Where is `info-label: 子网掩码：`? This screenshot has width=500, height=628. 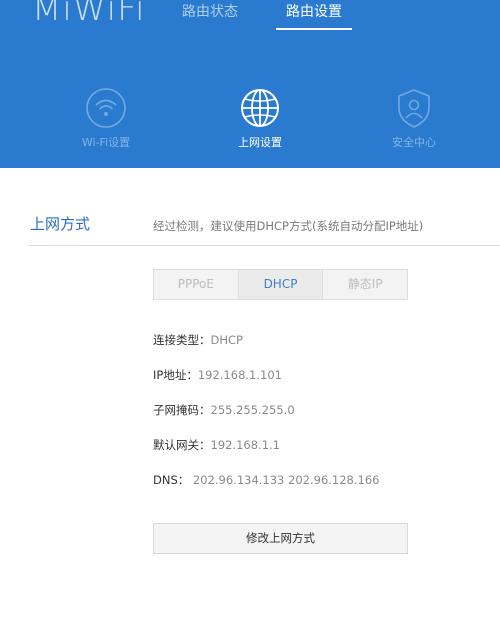
info-label: 子网掩码： is located at coordinates (182, 410).